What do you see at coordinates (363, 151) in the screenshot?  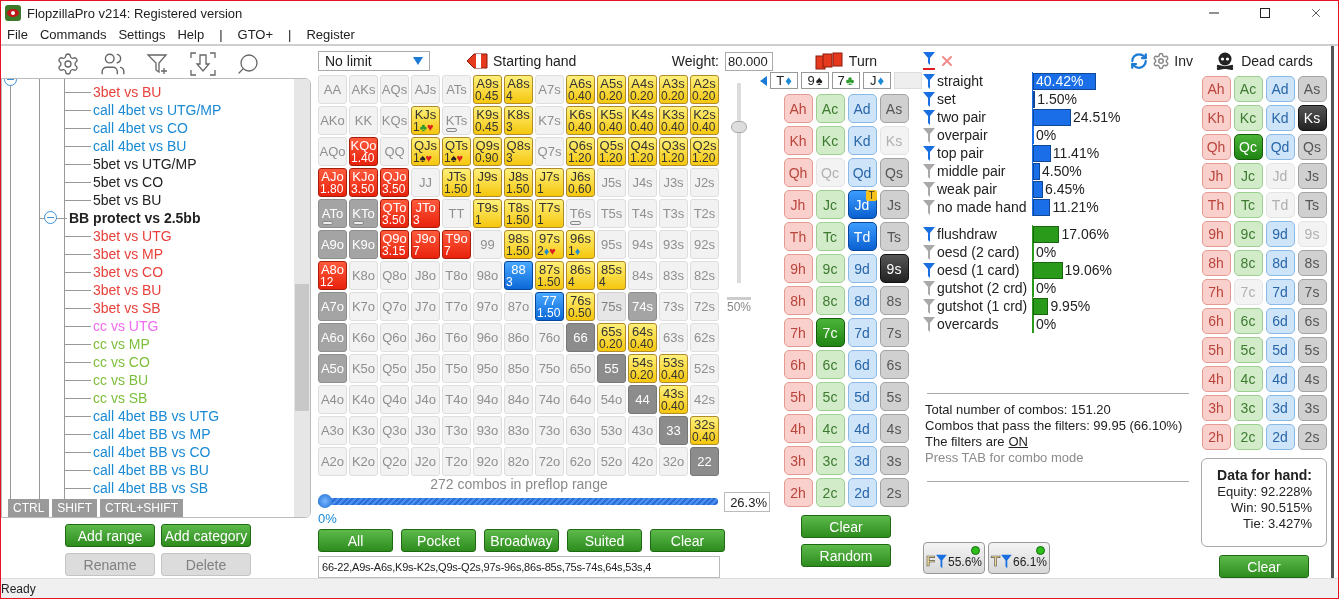 I see `hand-cell: KQo 1.40` at bounding box center [363, 151].